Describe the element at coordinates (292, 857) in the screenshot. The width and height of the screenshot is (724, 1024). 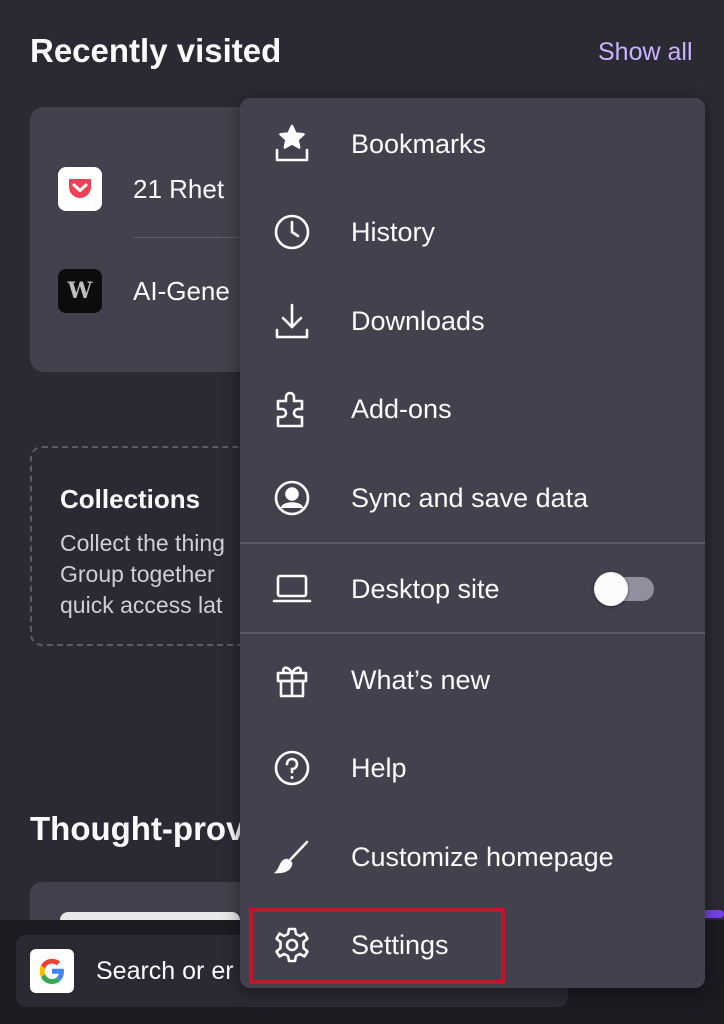
I see `paintbrush-icon` at that location.